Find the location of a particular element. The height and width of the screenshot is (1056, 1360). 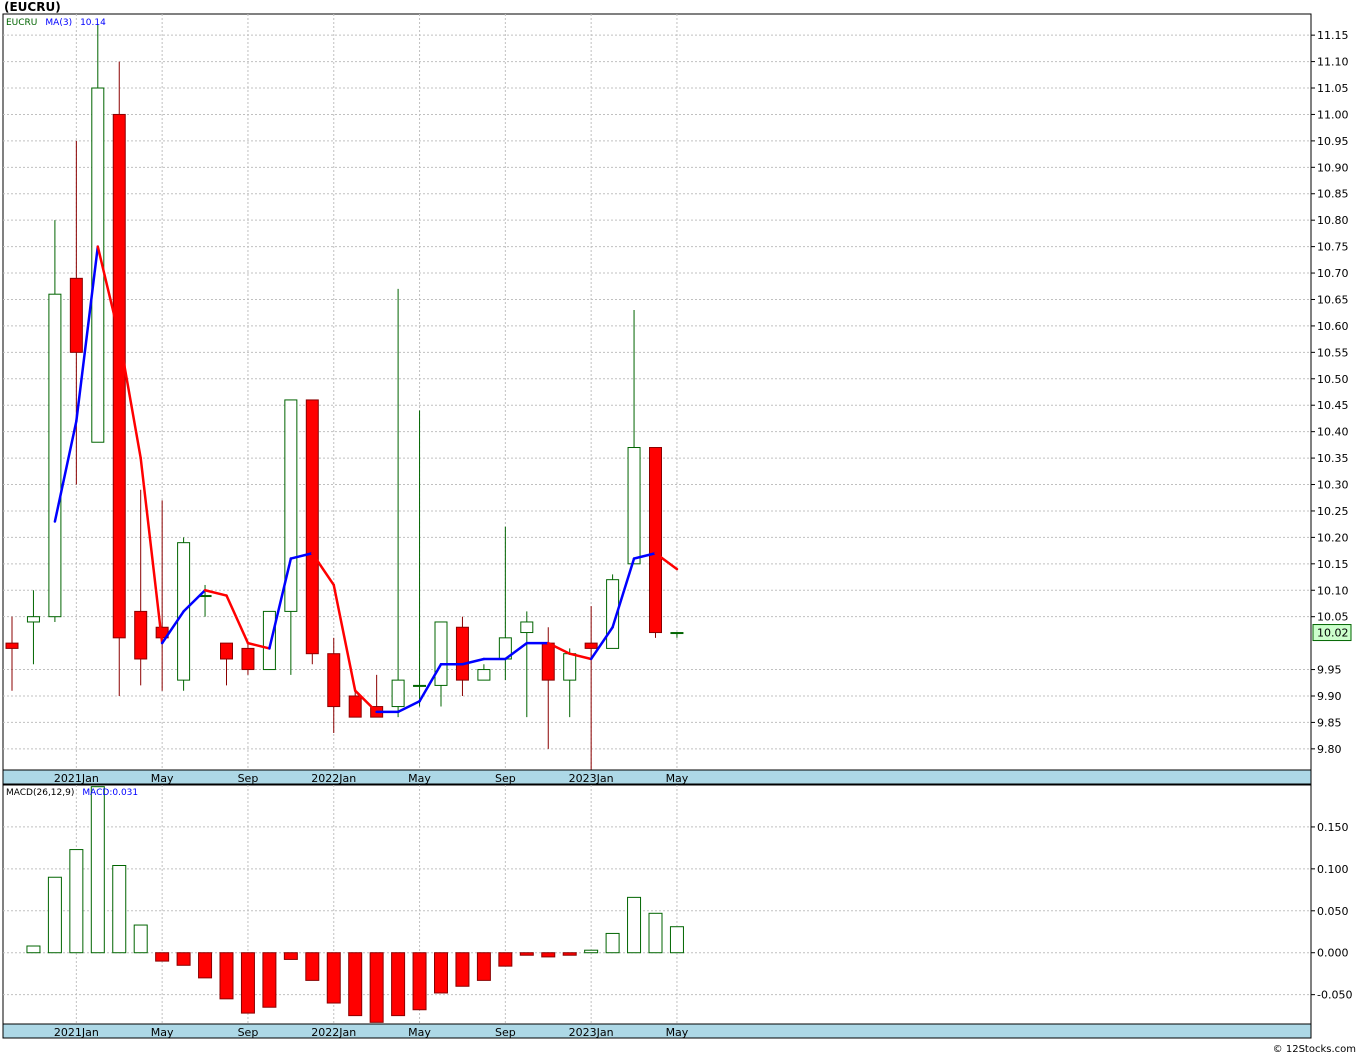

price-y-tick-label: 10.35 is located at coordinates (1333, 458).